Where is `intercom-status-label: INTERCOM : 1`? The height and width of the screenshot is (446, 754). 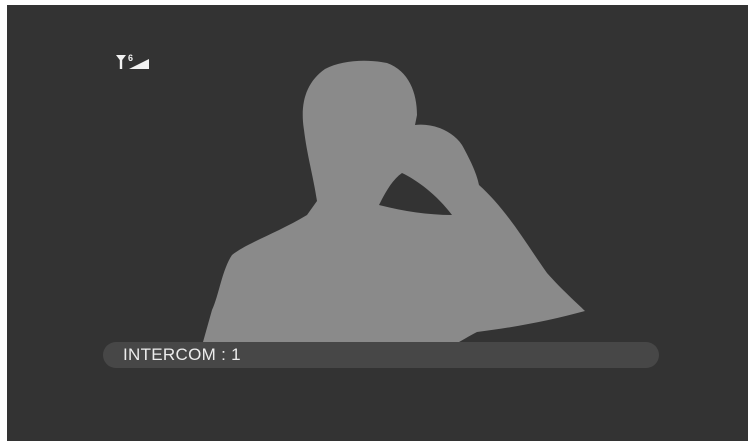
intercom-status-label: INTERCOM : 1 is located at coordinates (182, 354).